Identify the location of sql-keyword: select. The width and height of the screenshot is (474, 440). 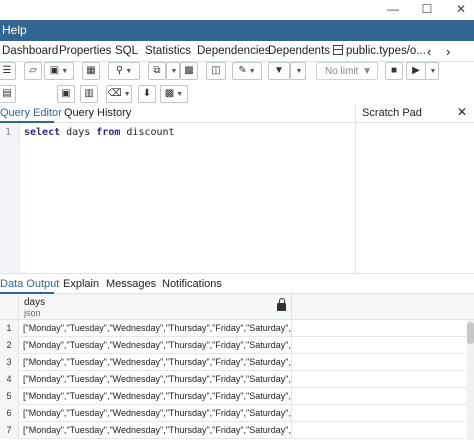
(42, 132).